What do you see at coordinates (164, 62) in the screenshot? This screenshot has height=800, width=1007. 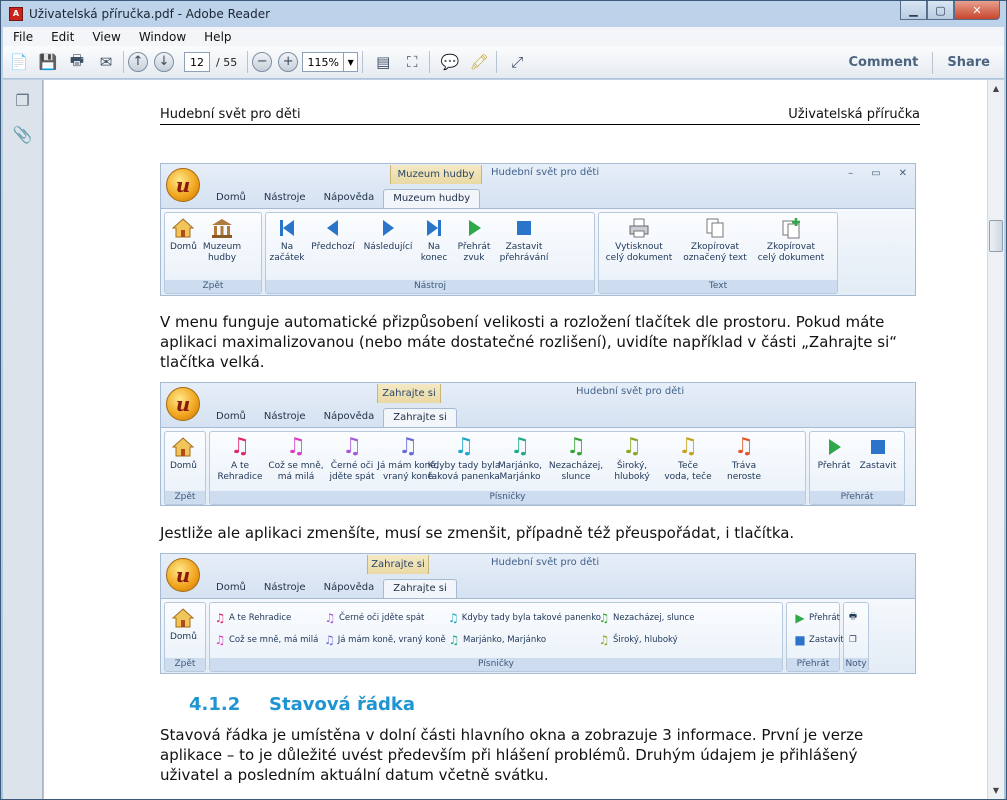 I see `next-page-icon: ↓` at bounding box center [164, 62].